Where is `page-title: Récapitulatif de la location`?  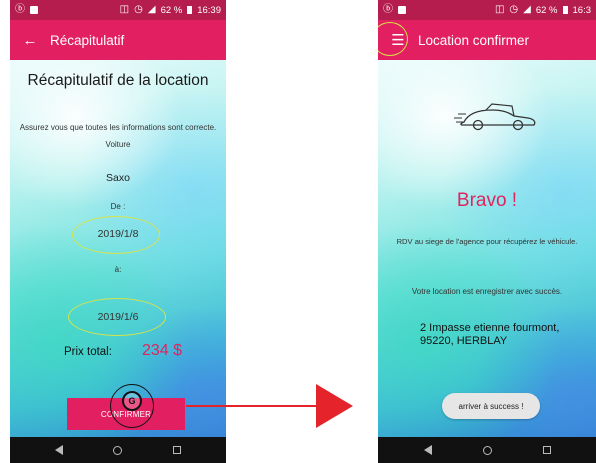 page-title: Récapitulatif de la location is located at coordinates (118, 80).